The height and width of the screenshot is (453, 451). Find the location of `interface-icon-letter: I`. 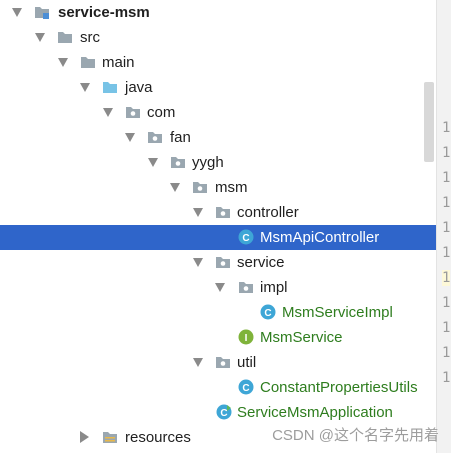

interface-icon-letter: I is located at coordinates (246, 338).